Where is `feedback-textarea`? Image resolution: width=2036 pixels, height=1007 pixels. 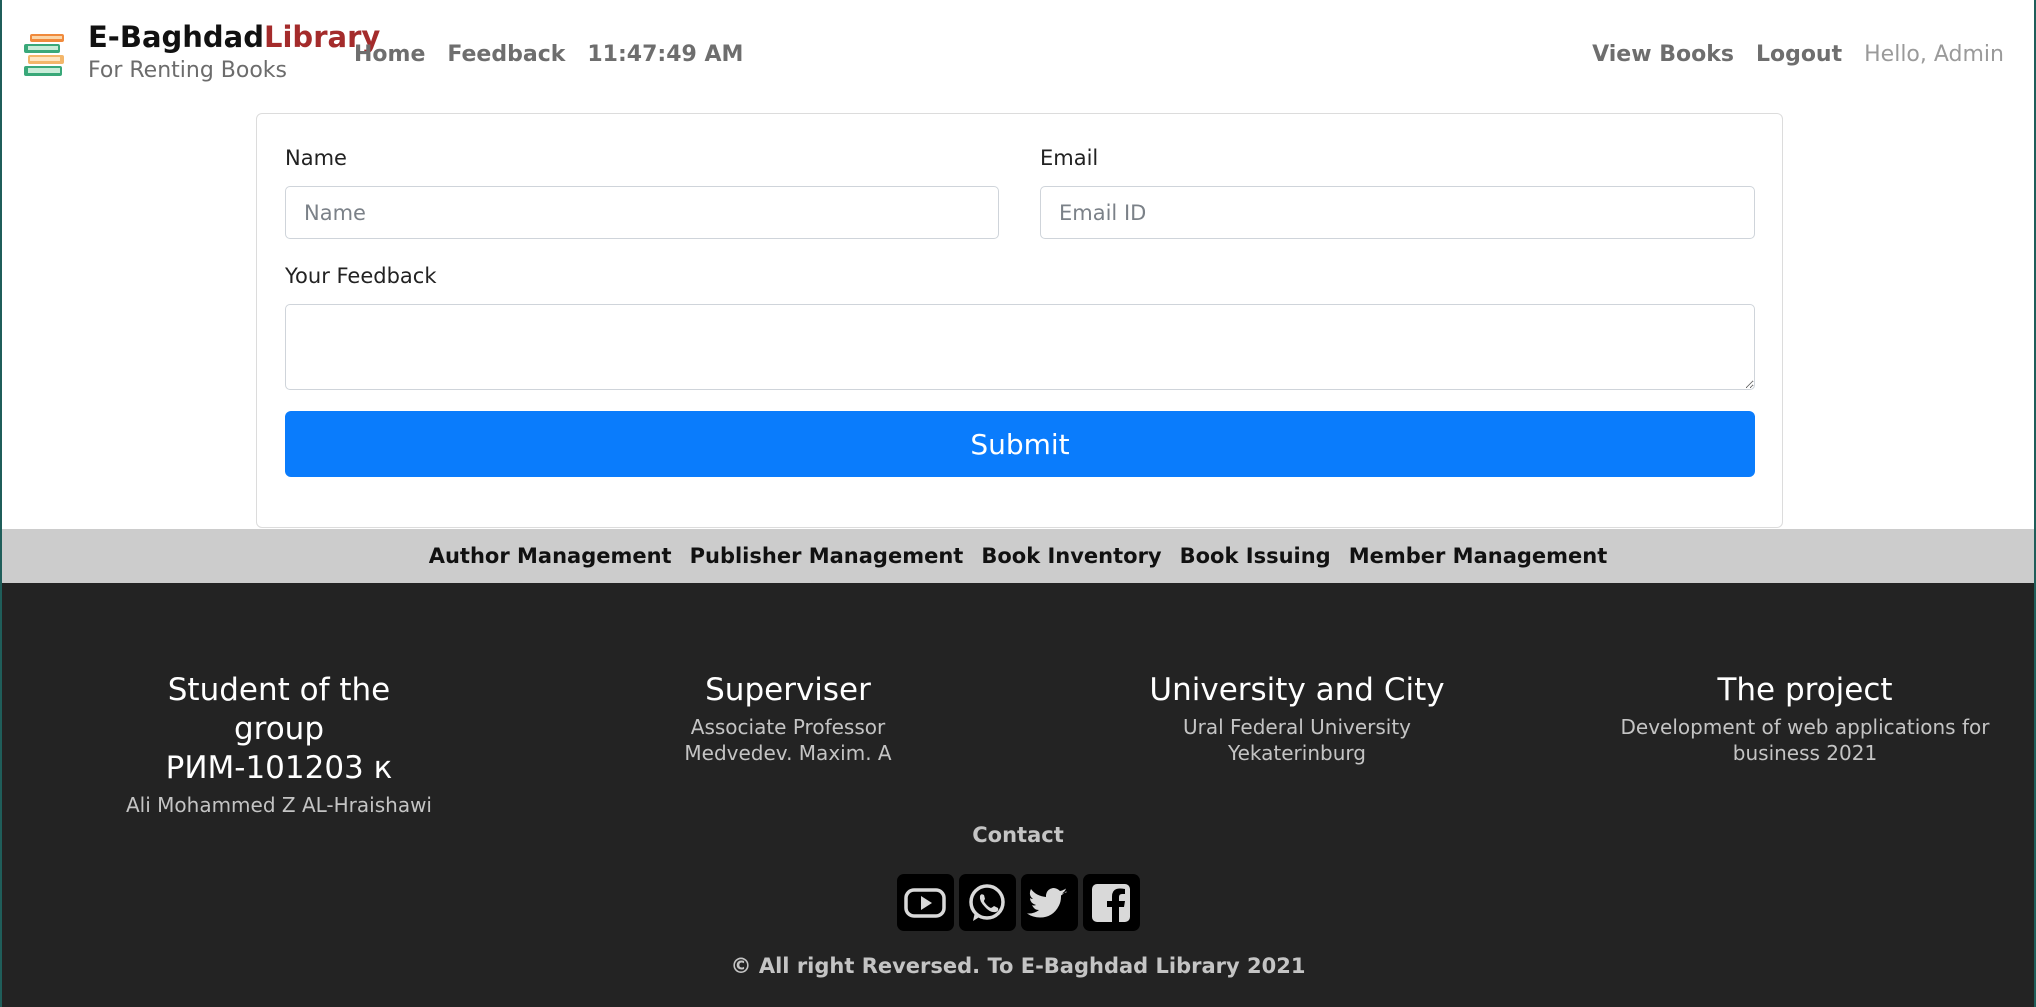
feedback-textarea is located at coordinates (1020, 347).